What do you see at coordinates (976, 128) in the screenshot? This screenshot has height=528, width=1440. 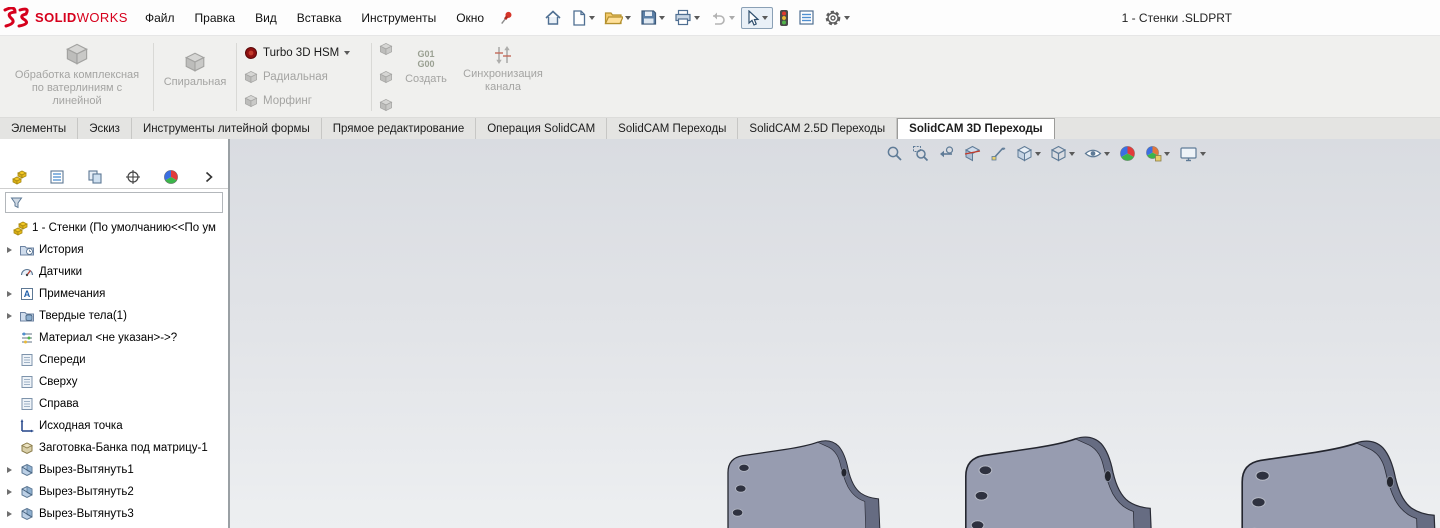 I see `tab-solidcam-3d: SolidCAM 3D Переходы` at bounding box center [976, 128].